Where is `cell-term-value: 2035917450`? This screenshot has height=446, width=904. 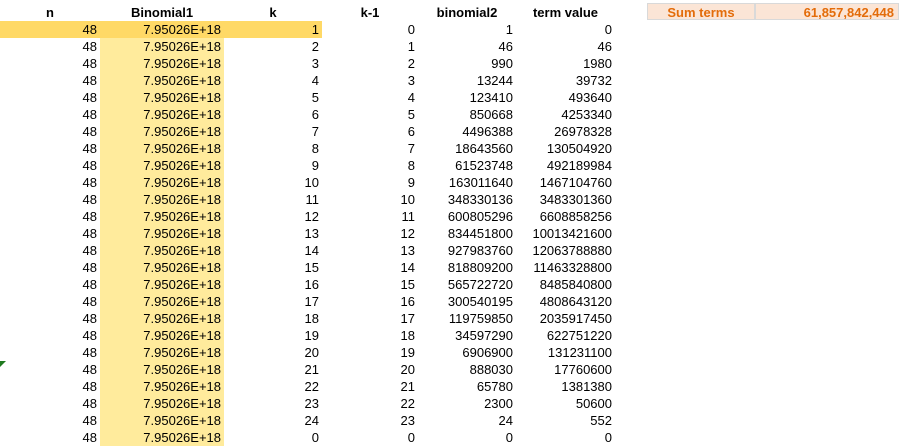 cell-term-value: 2035917450 is located at coordinates (565, 318).